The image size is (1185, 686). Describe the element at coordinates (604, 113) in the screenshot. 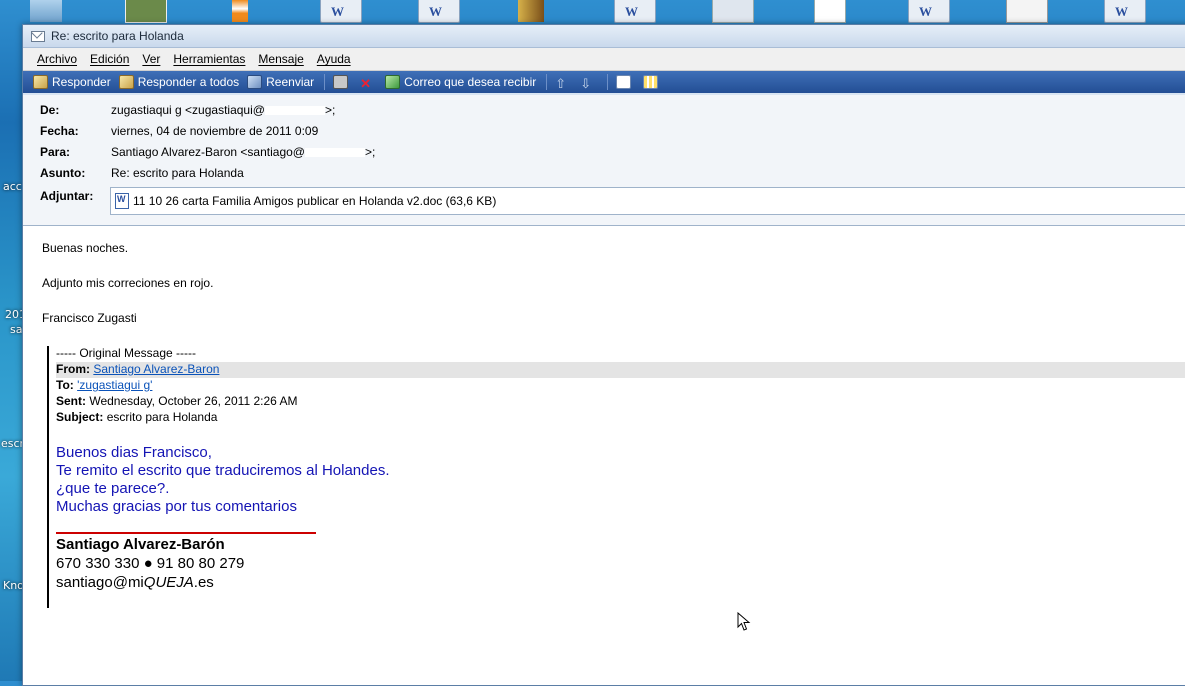

I see `header-from-row: De: zugastiaqui g <zugastiaqui@ >;` at that location.